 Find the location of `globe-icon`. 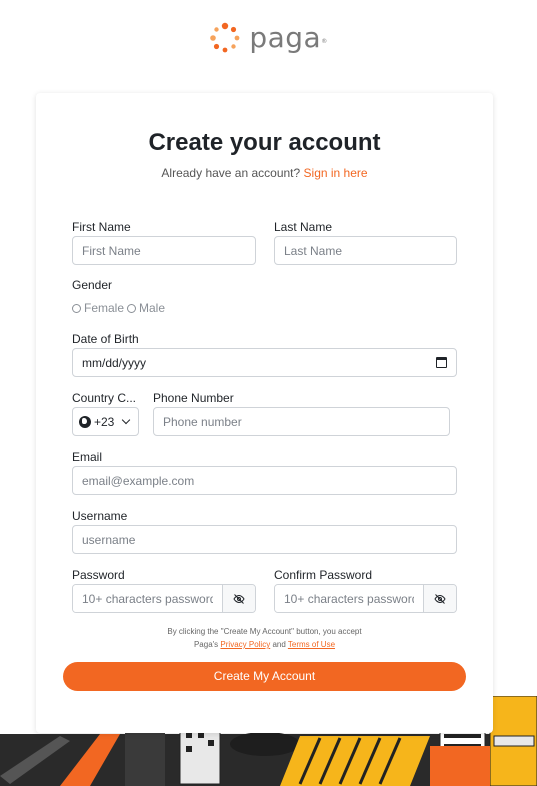

globe-icon is located at coordinates (85, 421).